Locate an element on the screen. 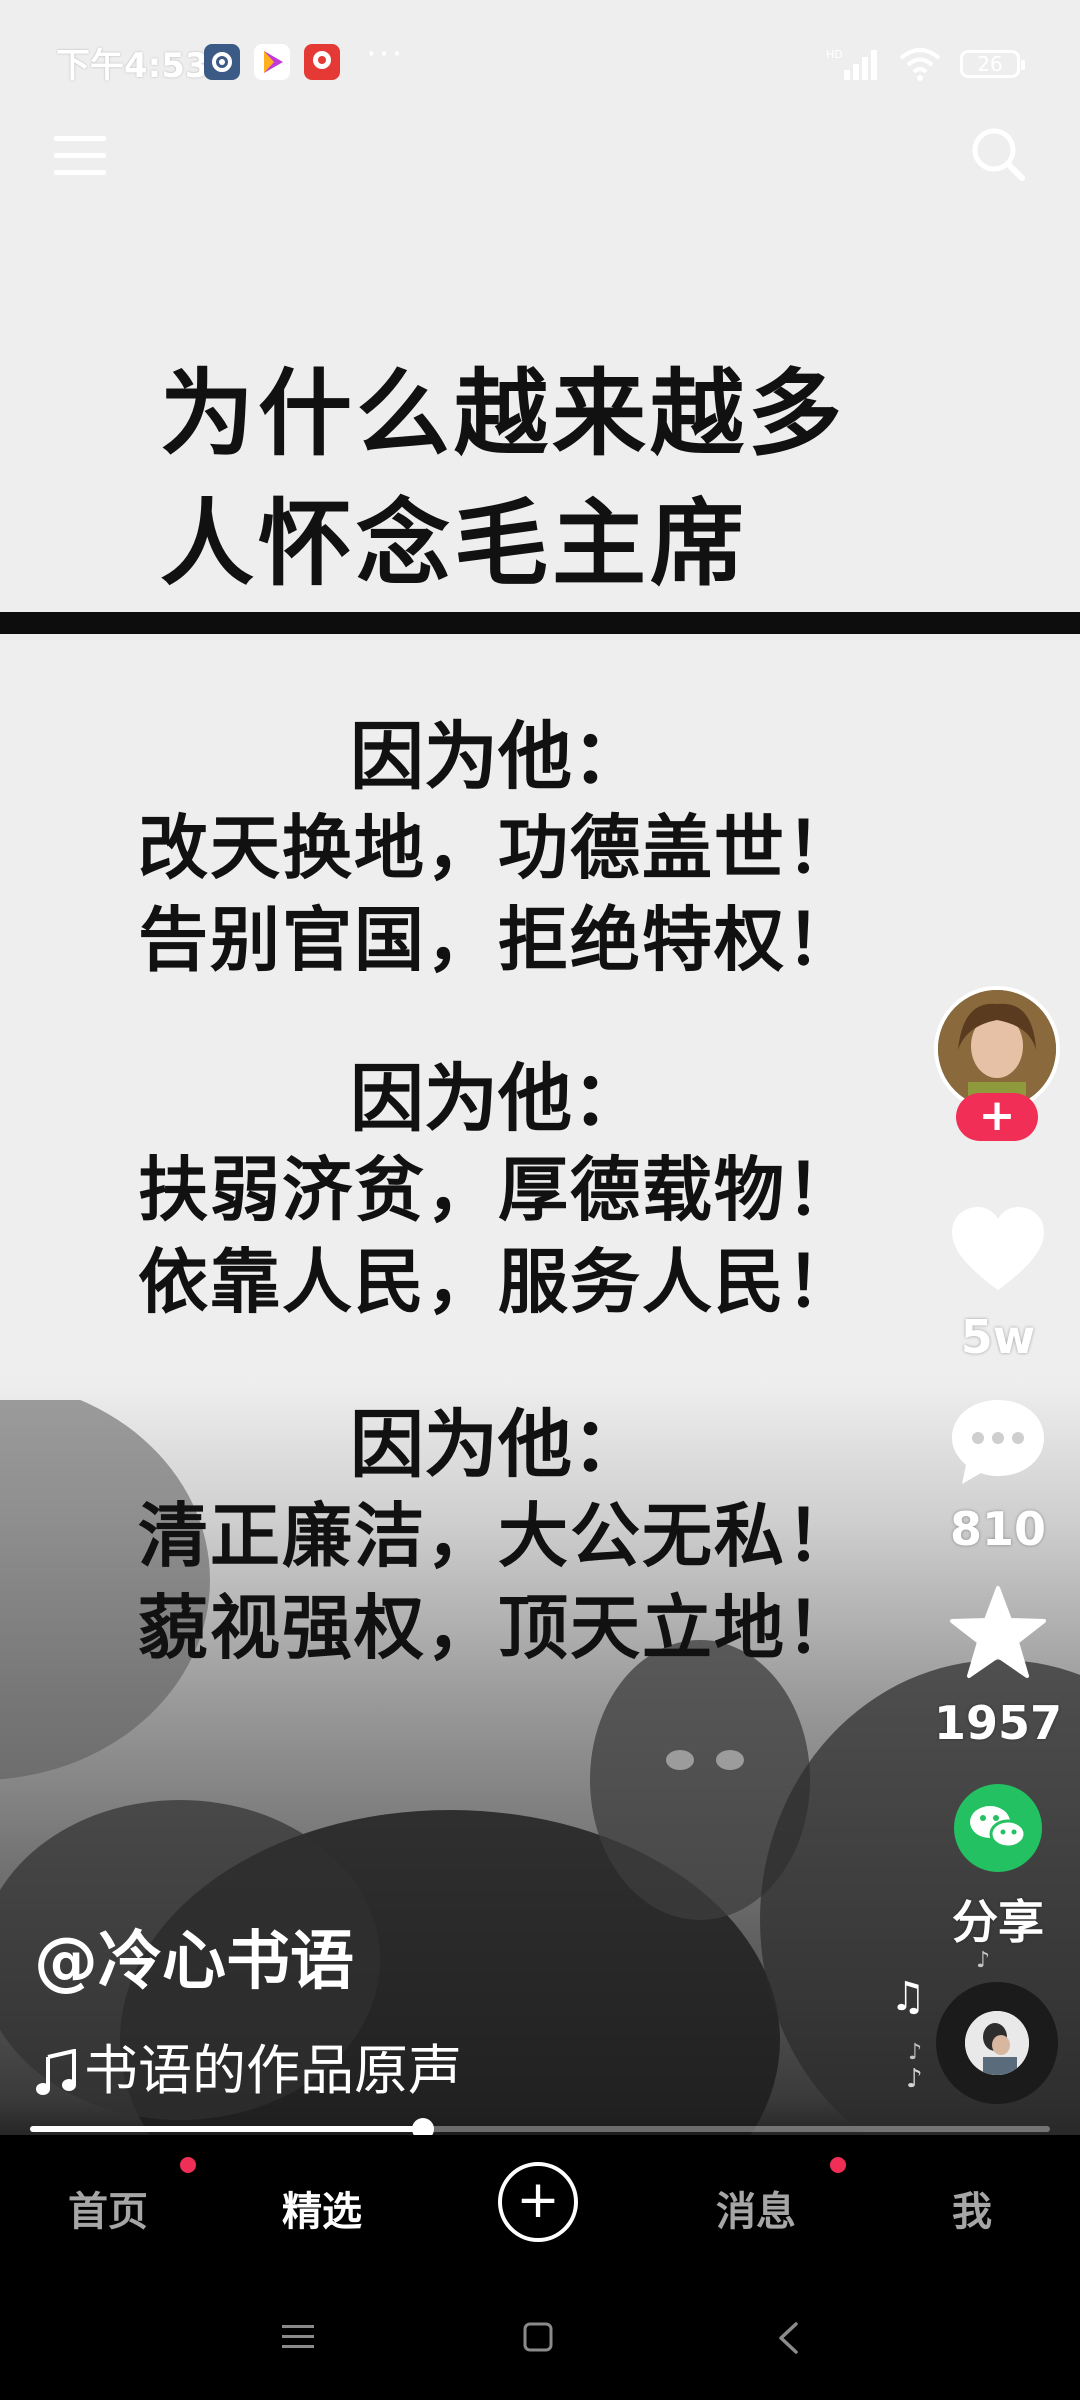 The height and width of the screenshot is (2400, 1080). home-icon is located at coordinates (538, 2337).